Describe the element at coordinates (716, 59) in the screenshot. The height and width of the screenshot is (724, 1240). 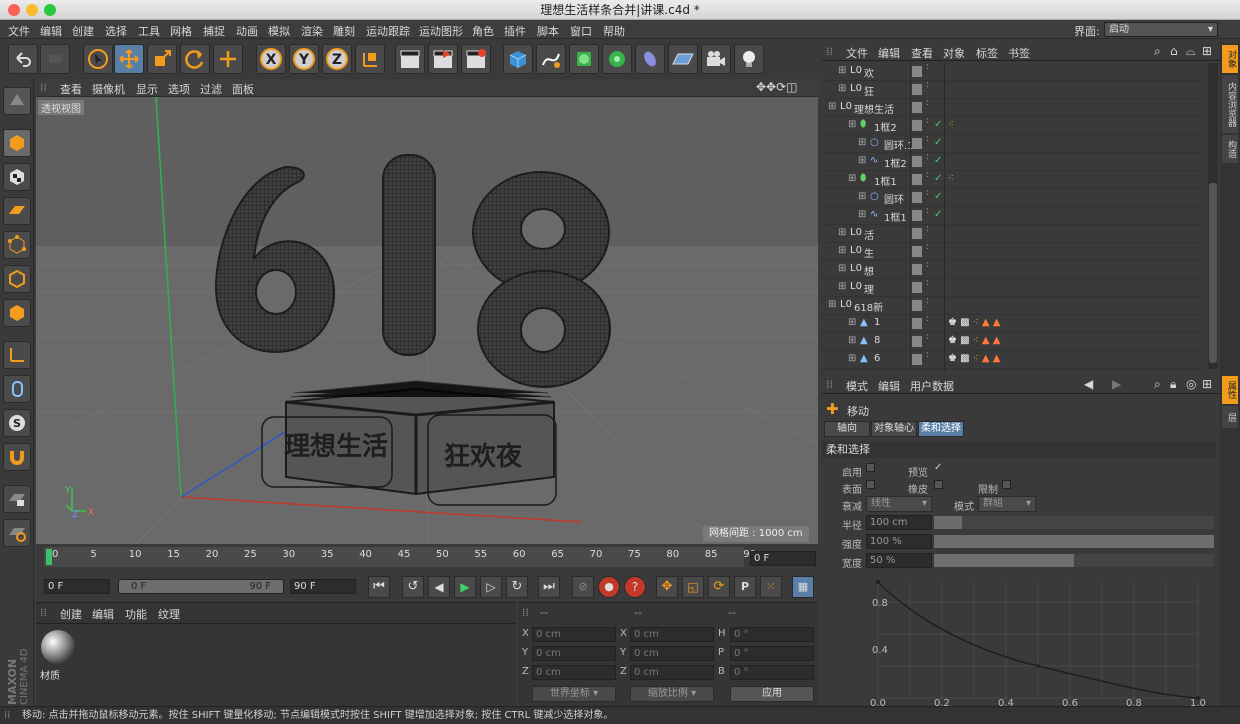
I see `camera-button` at that location.